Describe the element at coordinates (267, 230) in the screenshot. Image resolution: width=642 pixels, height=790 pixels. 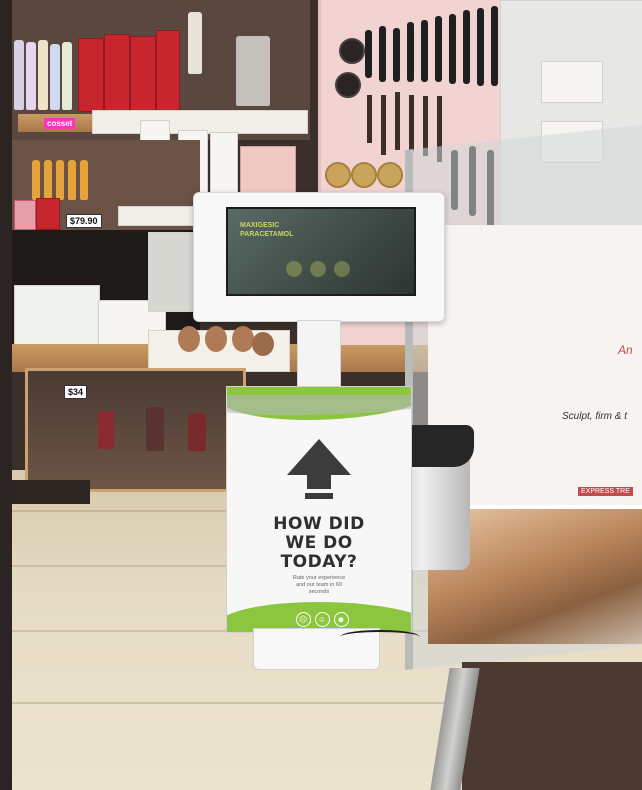
I see `screen-text: MAXIGESIC PARACETAMOL` at that location.